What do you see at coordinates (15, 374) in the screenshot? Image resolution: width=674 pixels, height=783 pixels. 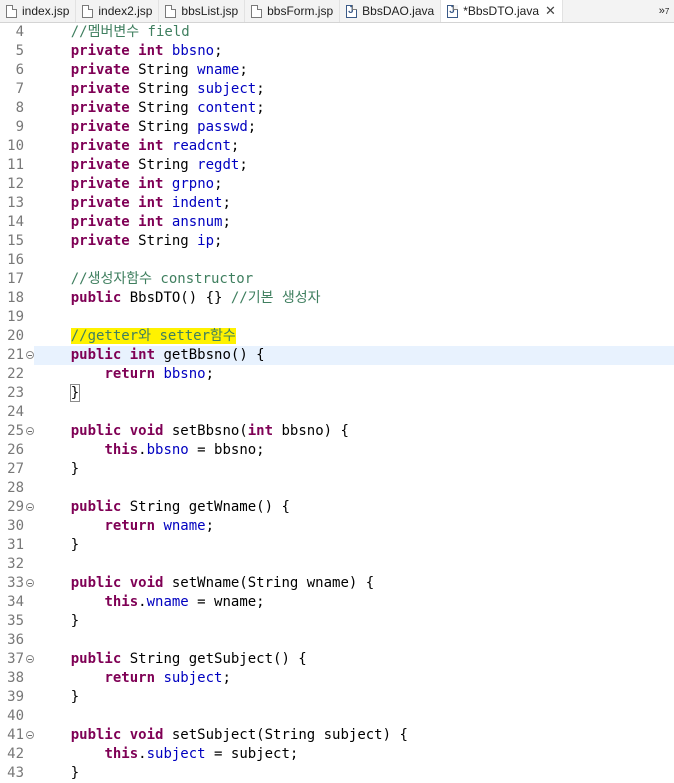 I see `line-number: 22` at bounding box center [15, 374].